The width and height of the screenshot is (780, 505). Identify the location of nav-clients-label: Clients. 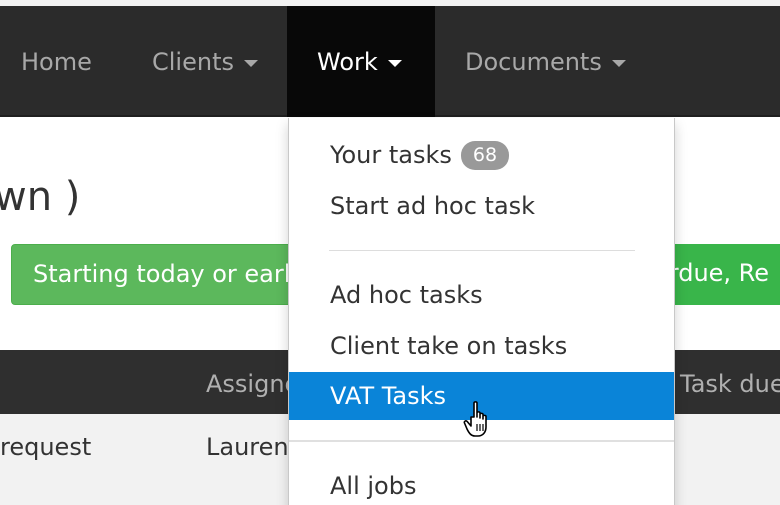
(193, 61).